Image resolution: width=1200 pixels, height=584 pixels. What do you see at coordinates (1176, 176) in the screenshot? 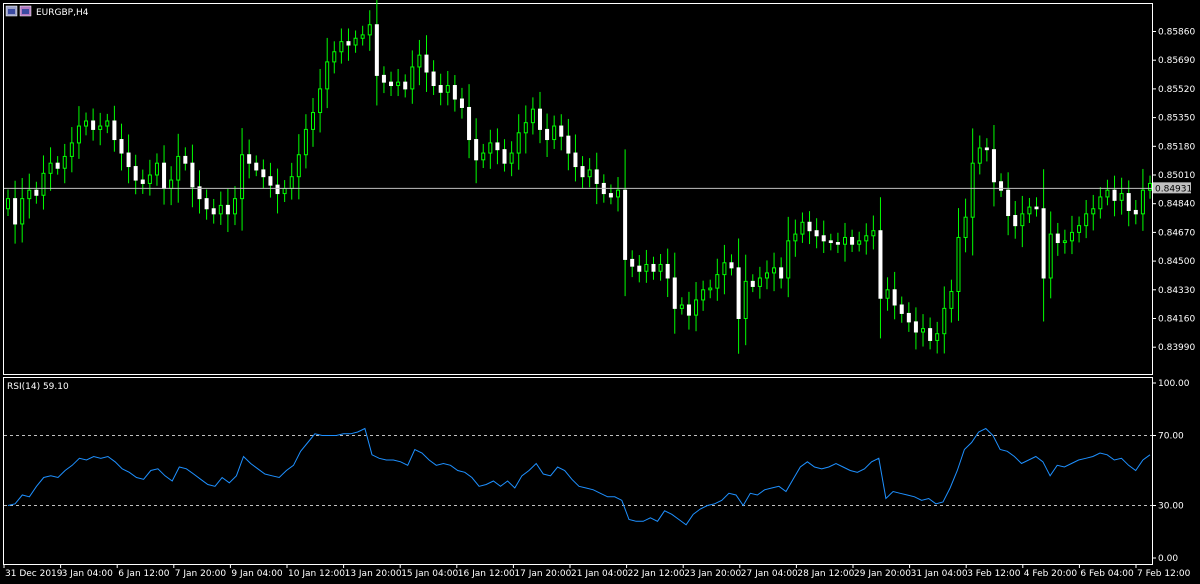
I see `price-tick-label: 0.85010` at bounding box center [1176, 176].